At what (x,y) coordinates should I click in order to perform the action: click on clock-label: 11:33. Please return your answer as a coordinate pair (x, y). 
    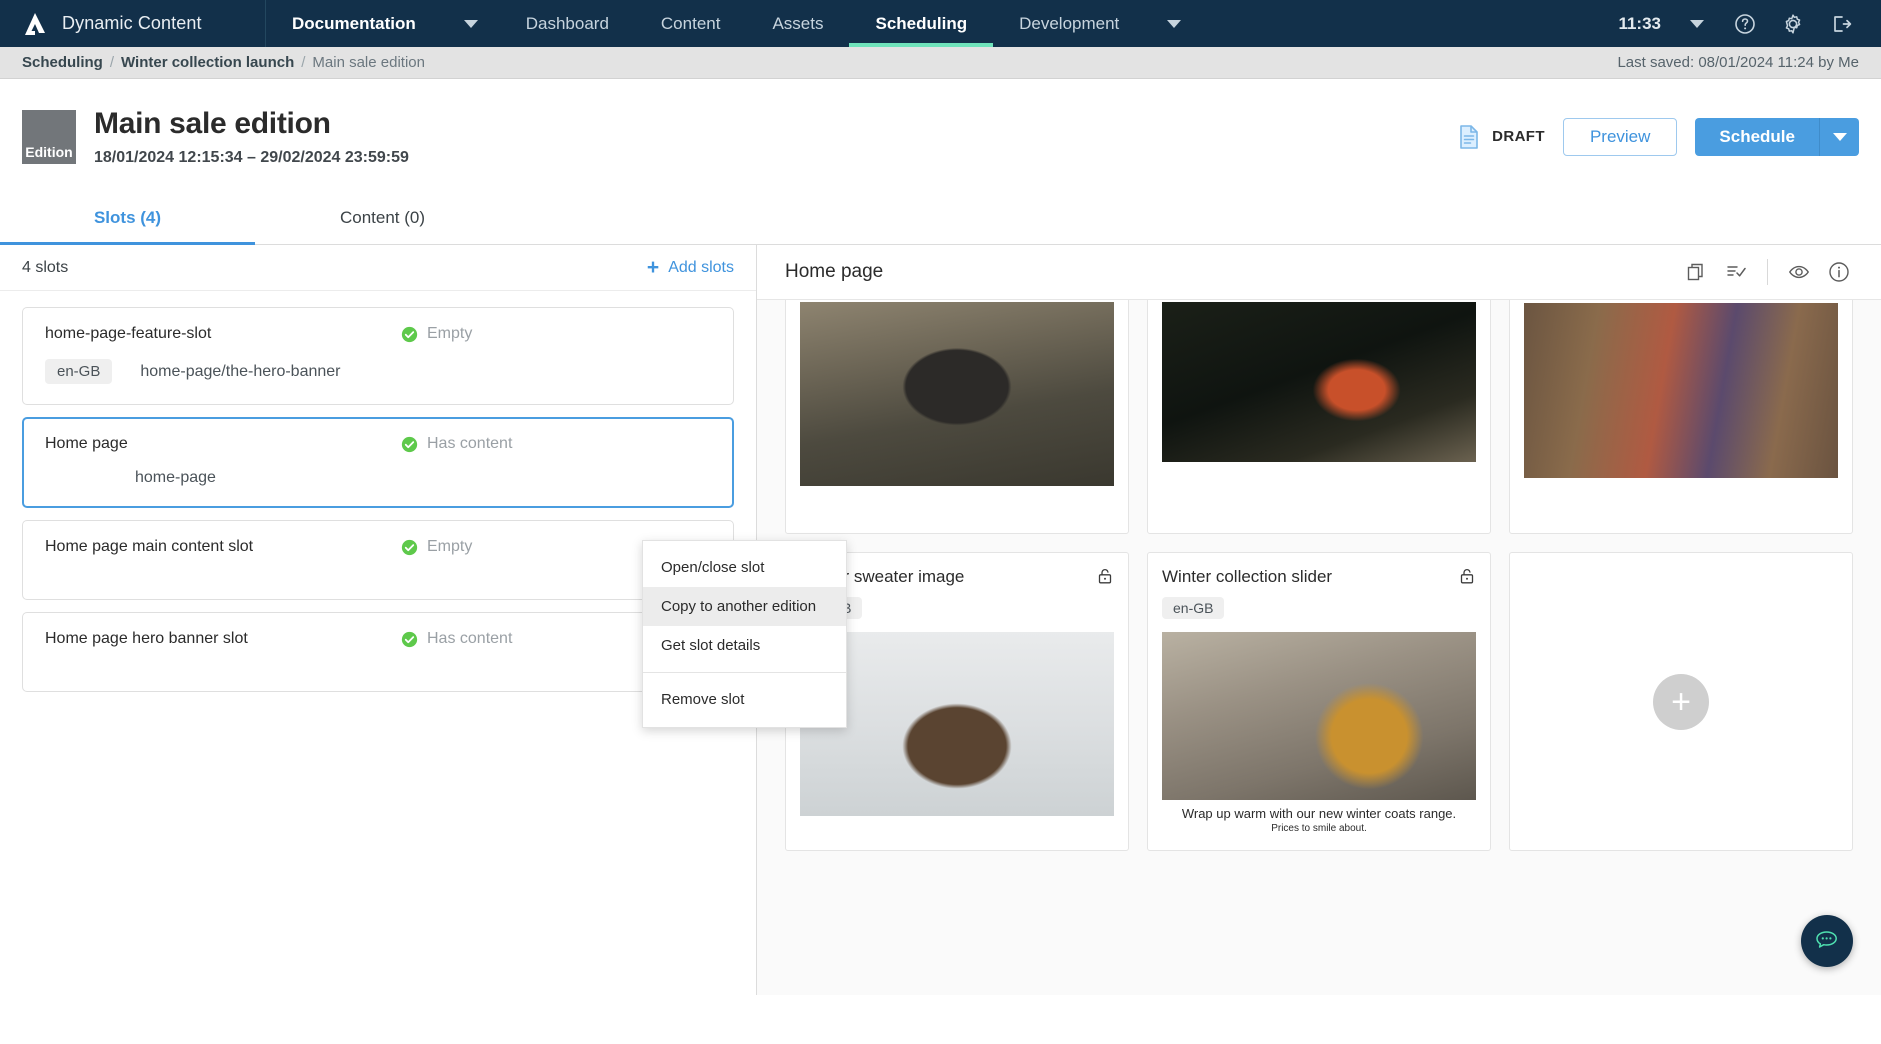
    Looking at the image, I should click on (1639, 23).